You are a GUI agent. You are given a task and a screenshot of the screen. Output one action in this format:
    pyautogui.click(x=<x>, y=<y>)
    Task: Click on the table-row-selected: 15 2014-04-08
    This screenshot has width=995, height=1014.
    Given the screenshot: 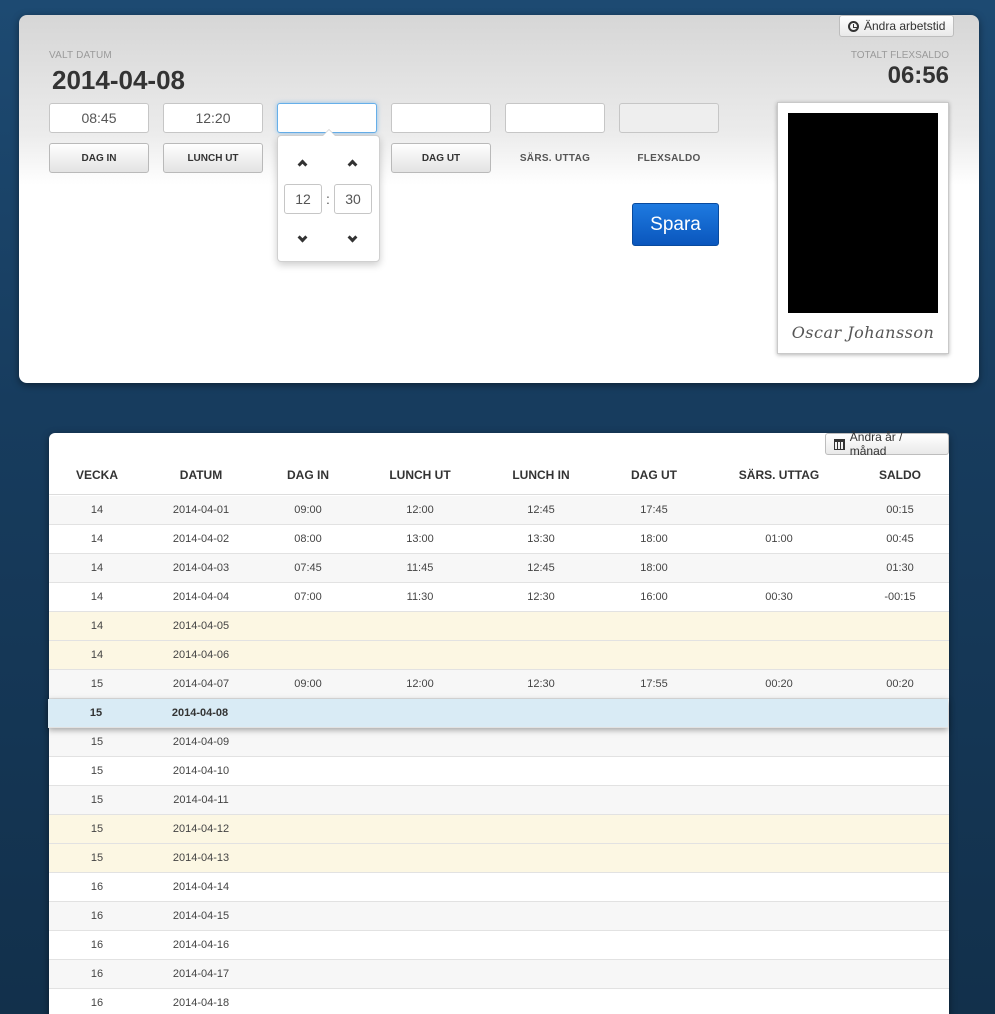 What is the action you would take?
    pyautogui.click(x=498, y=713)
    